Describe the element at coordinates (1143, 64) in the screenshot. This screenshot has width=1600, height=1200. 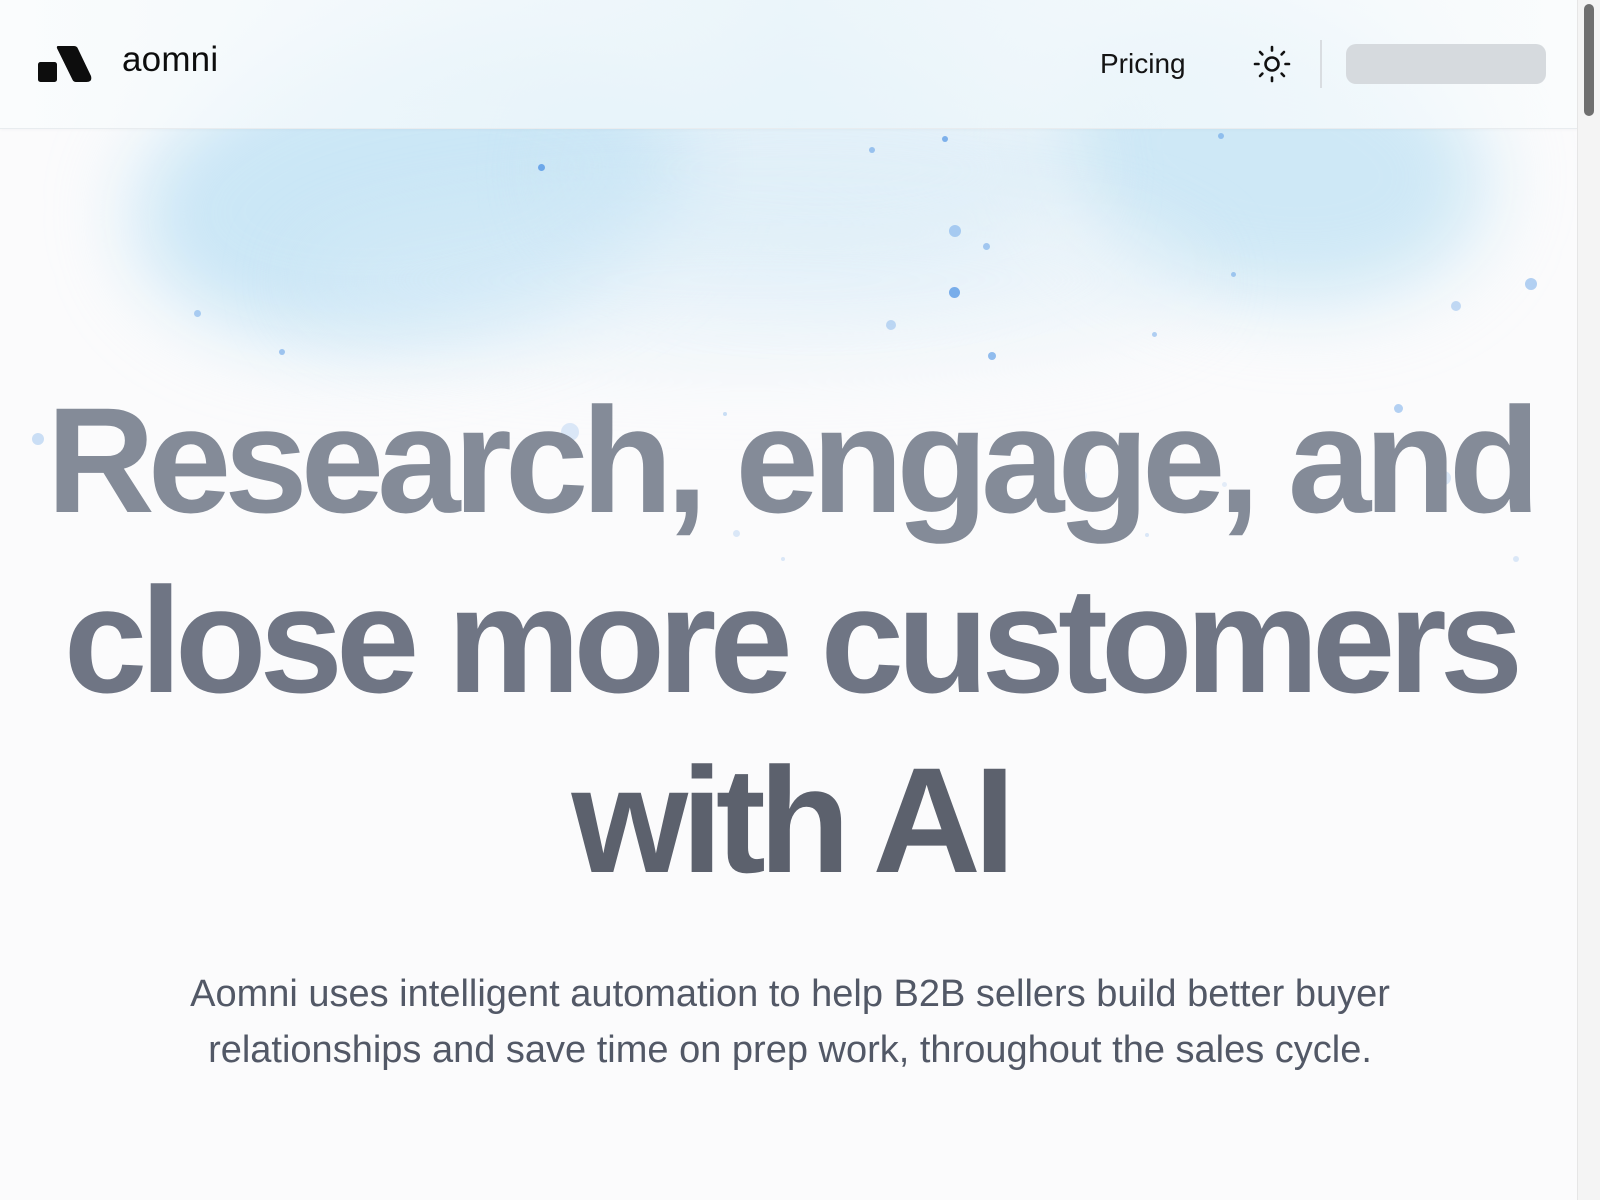
I see `nav-link-pricing: Pricing` at that location.